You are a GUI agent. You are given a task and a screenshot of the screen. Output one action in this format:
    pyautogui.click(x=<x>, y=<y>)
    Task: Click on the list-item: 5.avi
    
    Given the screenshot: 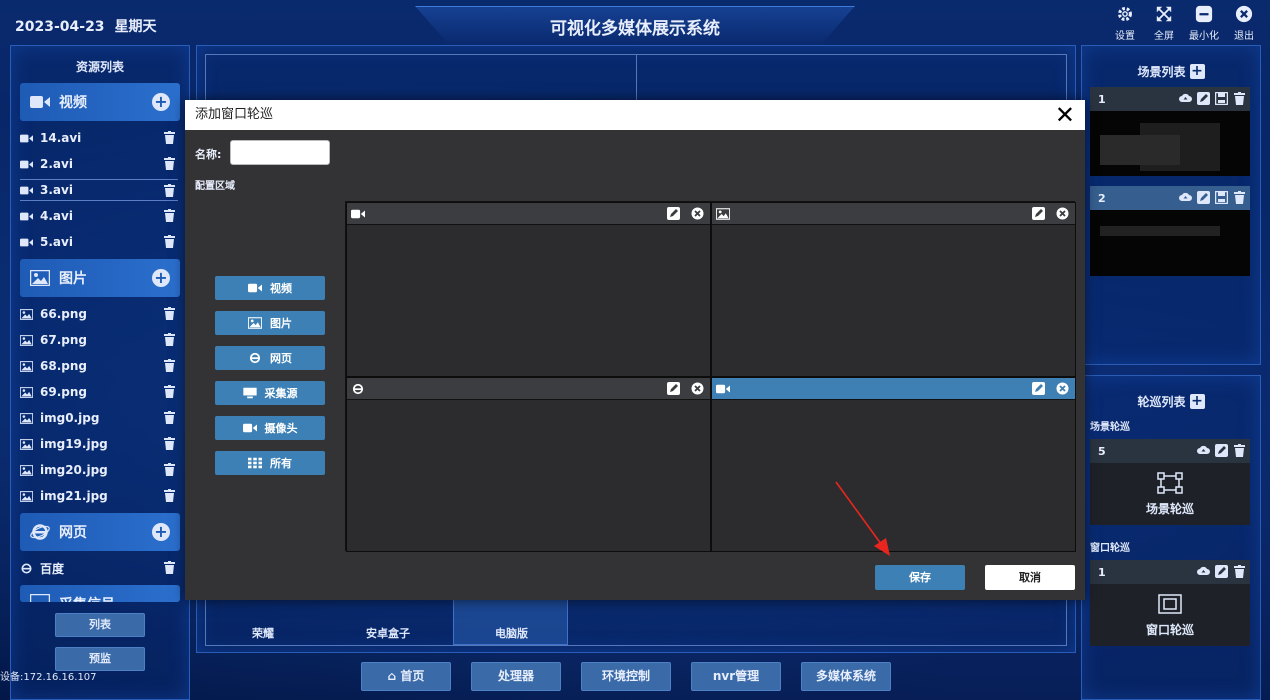 What is the action you would take?
    pyautogui.click(x=99, y=242)
    